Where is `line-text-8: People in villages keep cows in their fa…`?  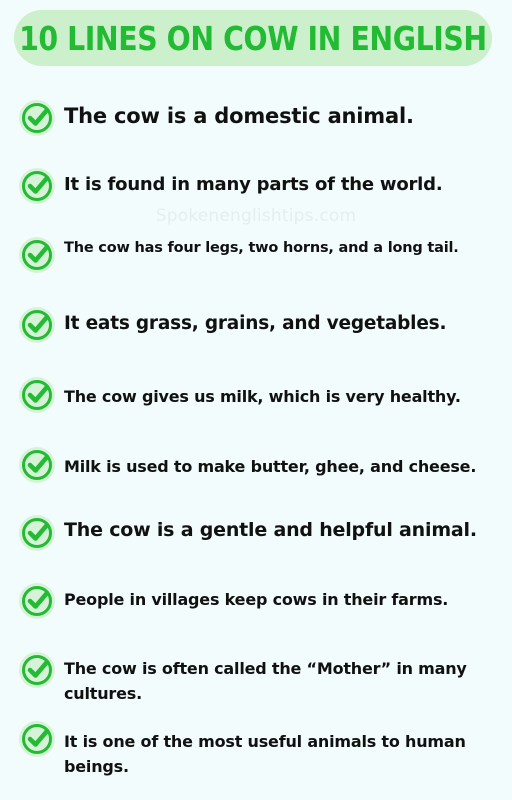 line-text-8: People in villages keep cows in their fa… is located at coordinates (256, 599).